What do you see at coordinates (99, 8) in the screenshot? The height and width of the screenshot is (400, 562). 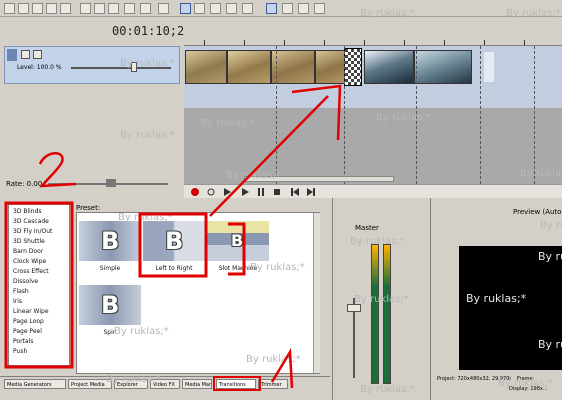 I see `copy-icon` at bounding box center [99, 8].